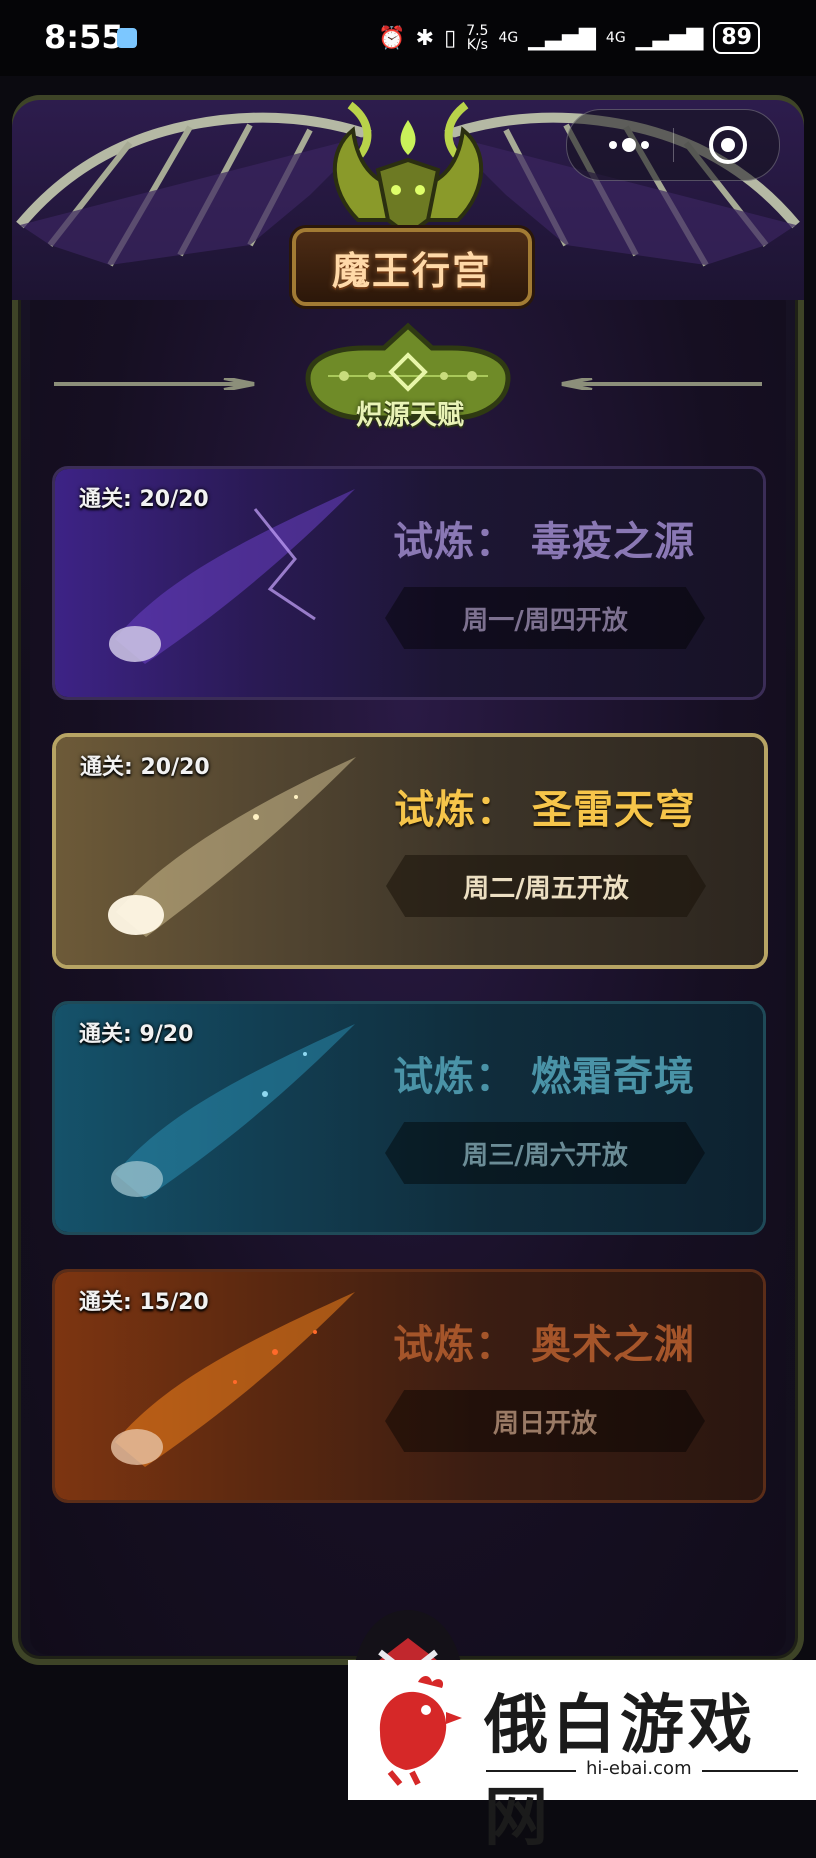 The width and height of the screenshot is (816, 1858). What do you see at coordinates (544, 1077) in the screenshot?
I see `trial-name: 试炼： 燃霜奇境` at bounding box center [544, 1077].